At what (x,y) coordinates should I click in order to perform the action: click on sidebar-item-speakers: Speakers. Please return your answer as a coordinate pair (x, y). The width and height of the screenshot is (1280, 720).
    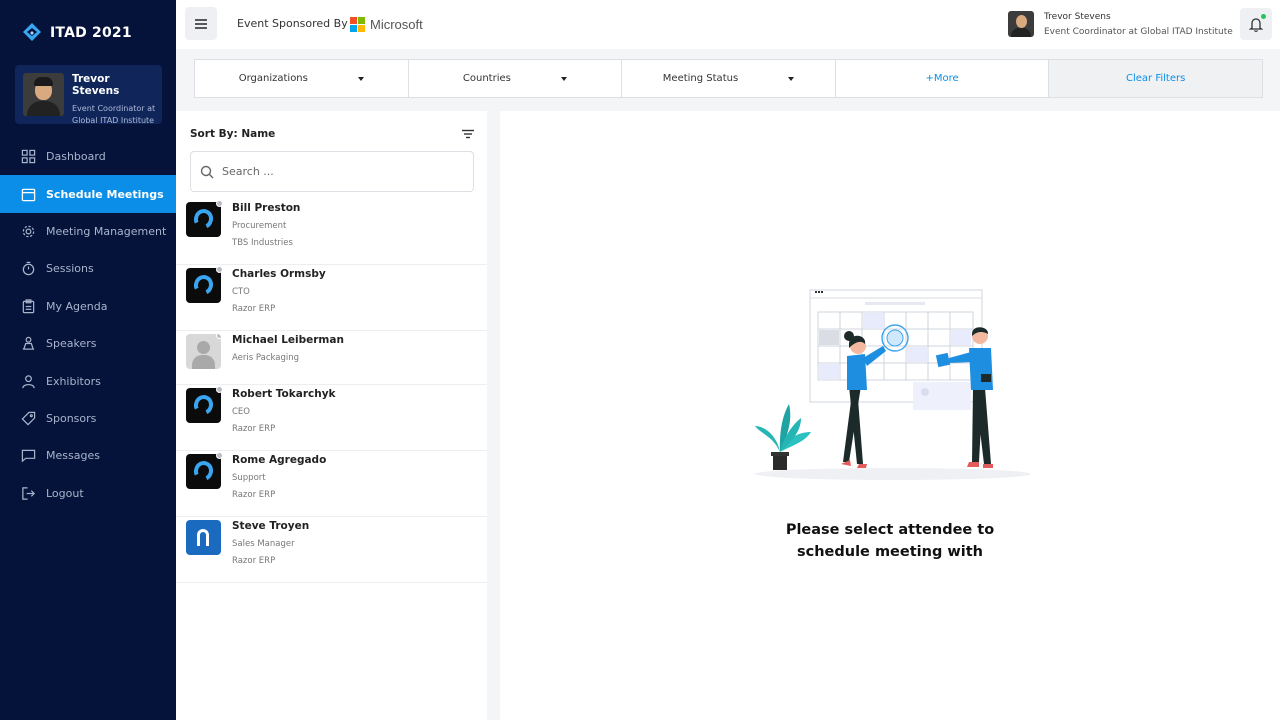
    Looking at the image, I should click on (88, 343).